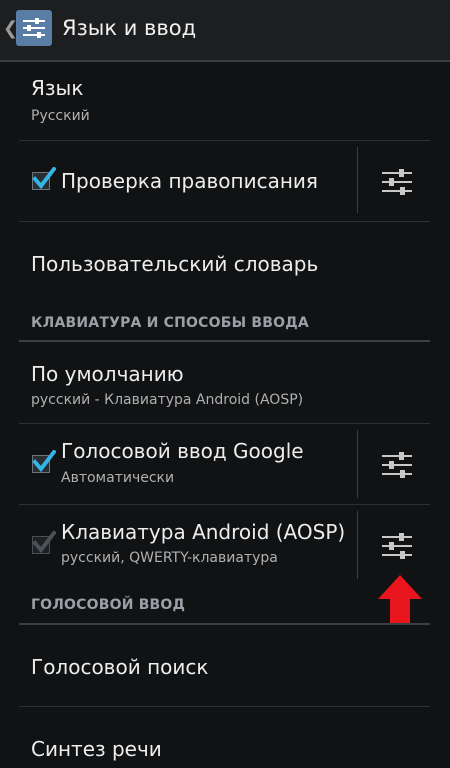 The image size is (450, 768). Describe the element at coordinates (57, 88) in the screenshot. I see `language-title: Язык` at that location.